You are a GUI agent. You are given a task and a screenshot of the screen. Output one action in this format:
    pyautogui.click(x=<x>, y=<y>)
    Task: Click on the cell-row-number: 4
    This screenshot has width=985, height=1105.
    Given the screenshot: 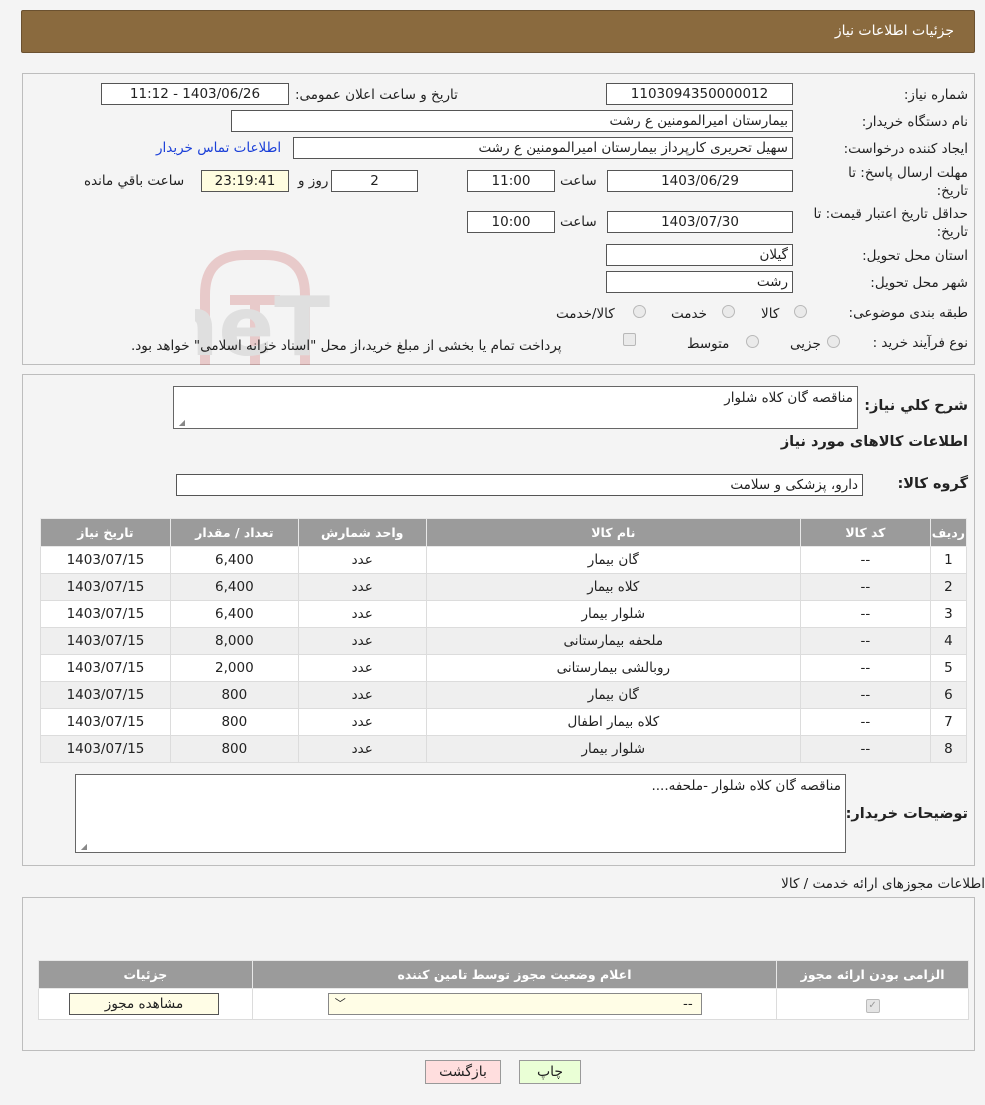 What is the action you would take?
    pyautogui.click(x=948, y=641)
    